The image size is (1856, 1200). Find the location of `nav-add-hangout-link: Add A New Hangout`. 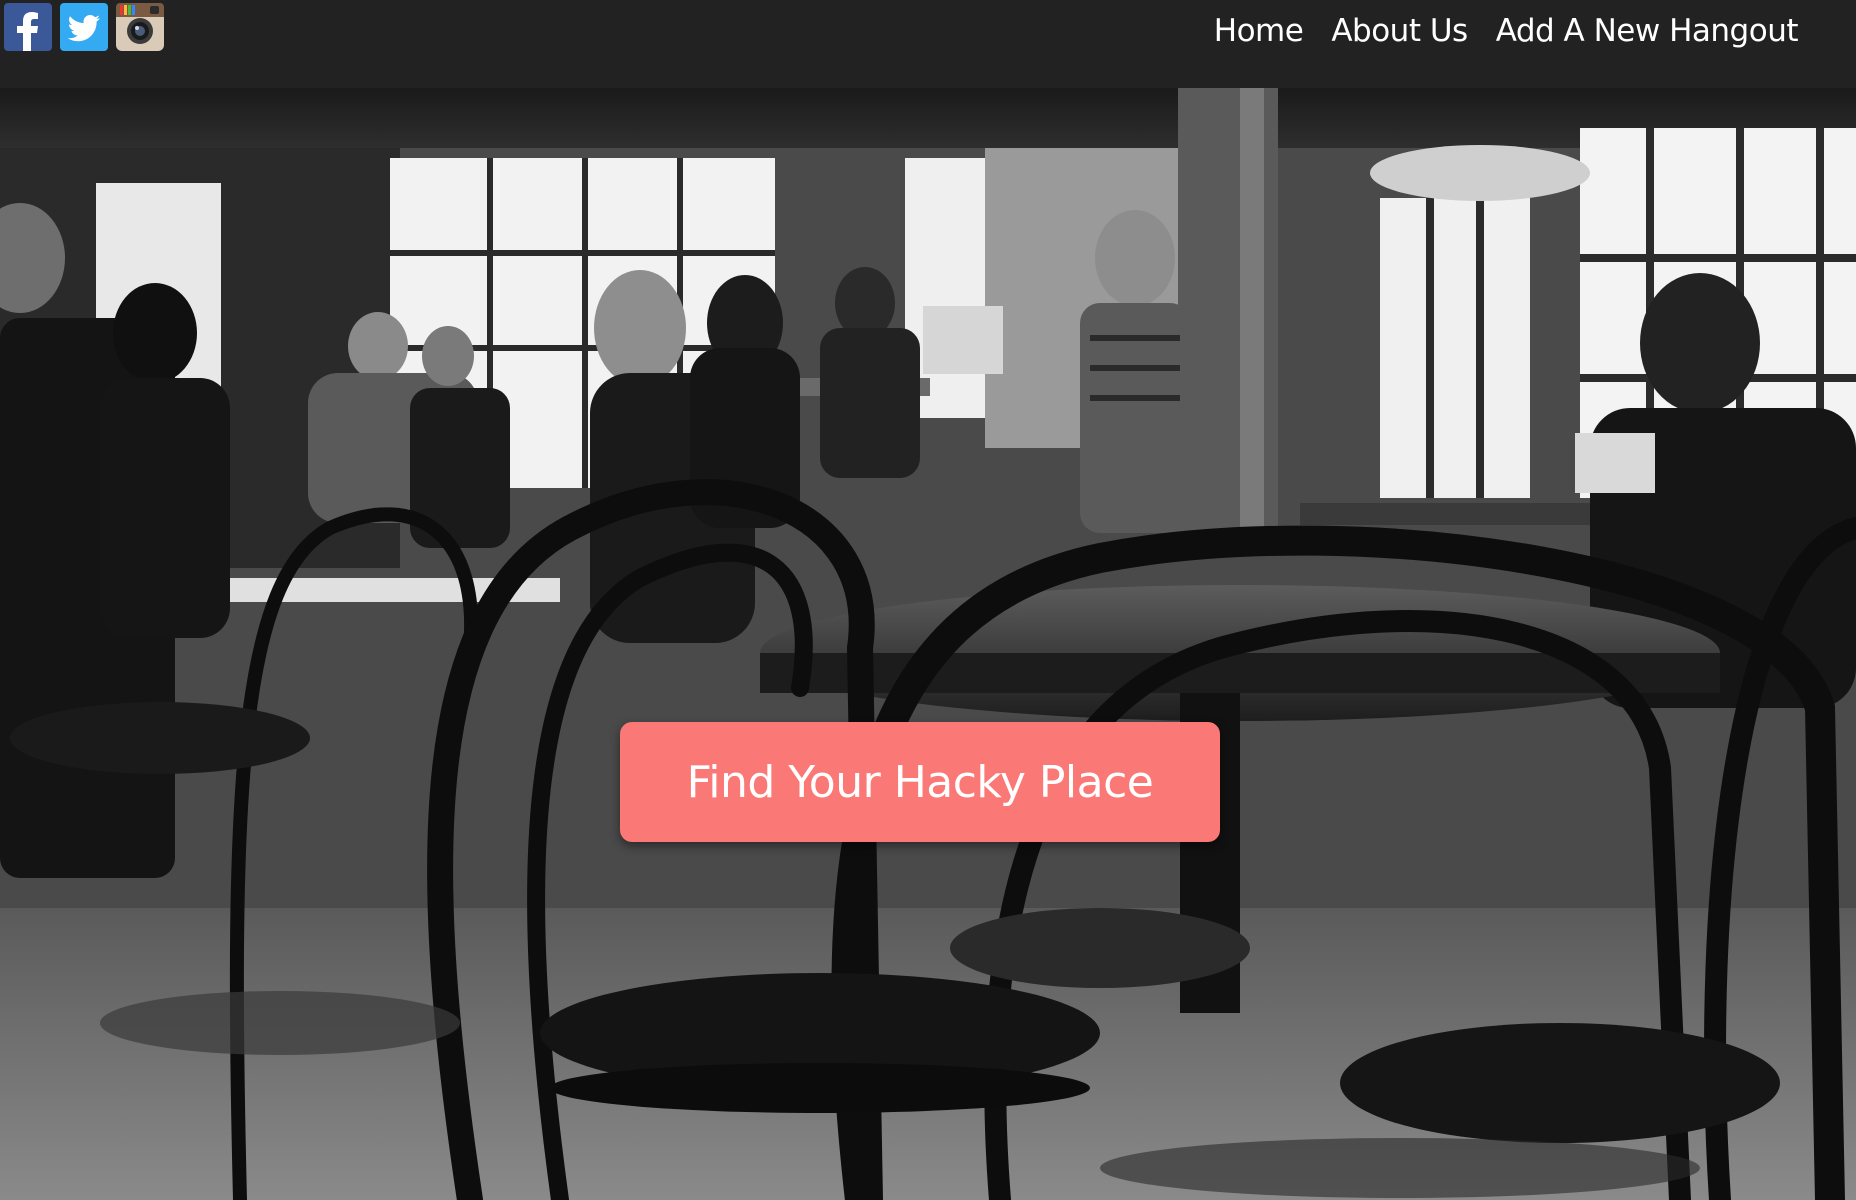

nav-add-hangout-link: Add A New Hangout is located at coordinates (1647, 31).